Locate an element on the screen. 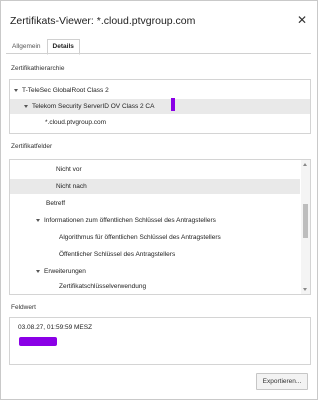 This screenshot has width=320, height=400. fields-scrollbar is located at coordinates (305, 227).